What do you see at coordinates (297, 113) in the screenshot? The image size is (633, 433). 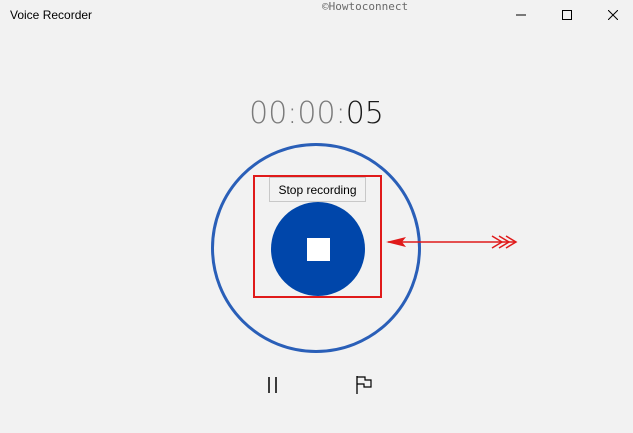 I see `timer-hours-minutes: 00:00:` at bounding box center [297, 113].